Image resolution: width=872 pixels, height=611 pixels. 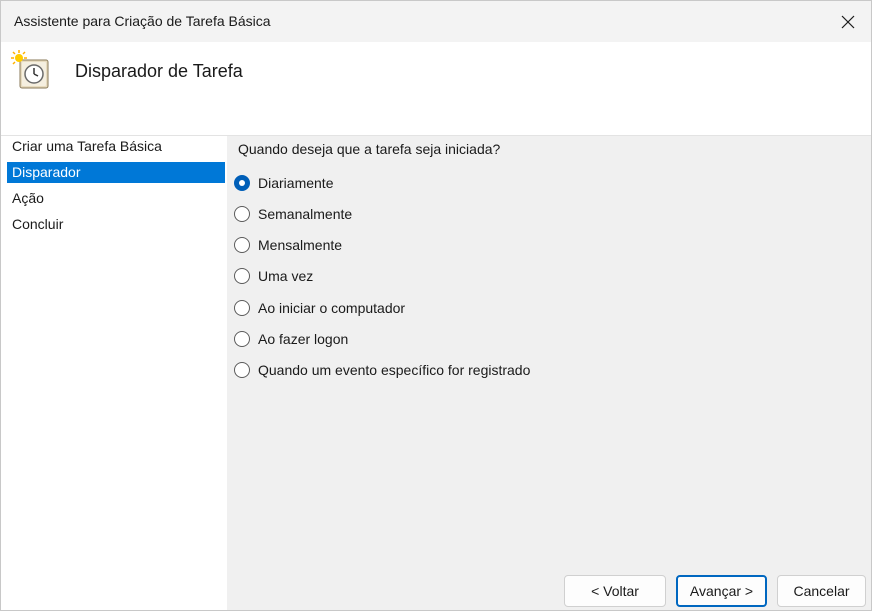 I want to click on close-icon, so click(x=848, y=21).